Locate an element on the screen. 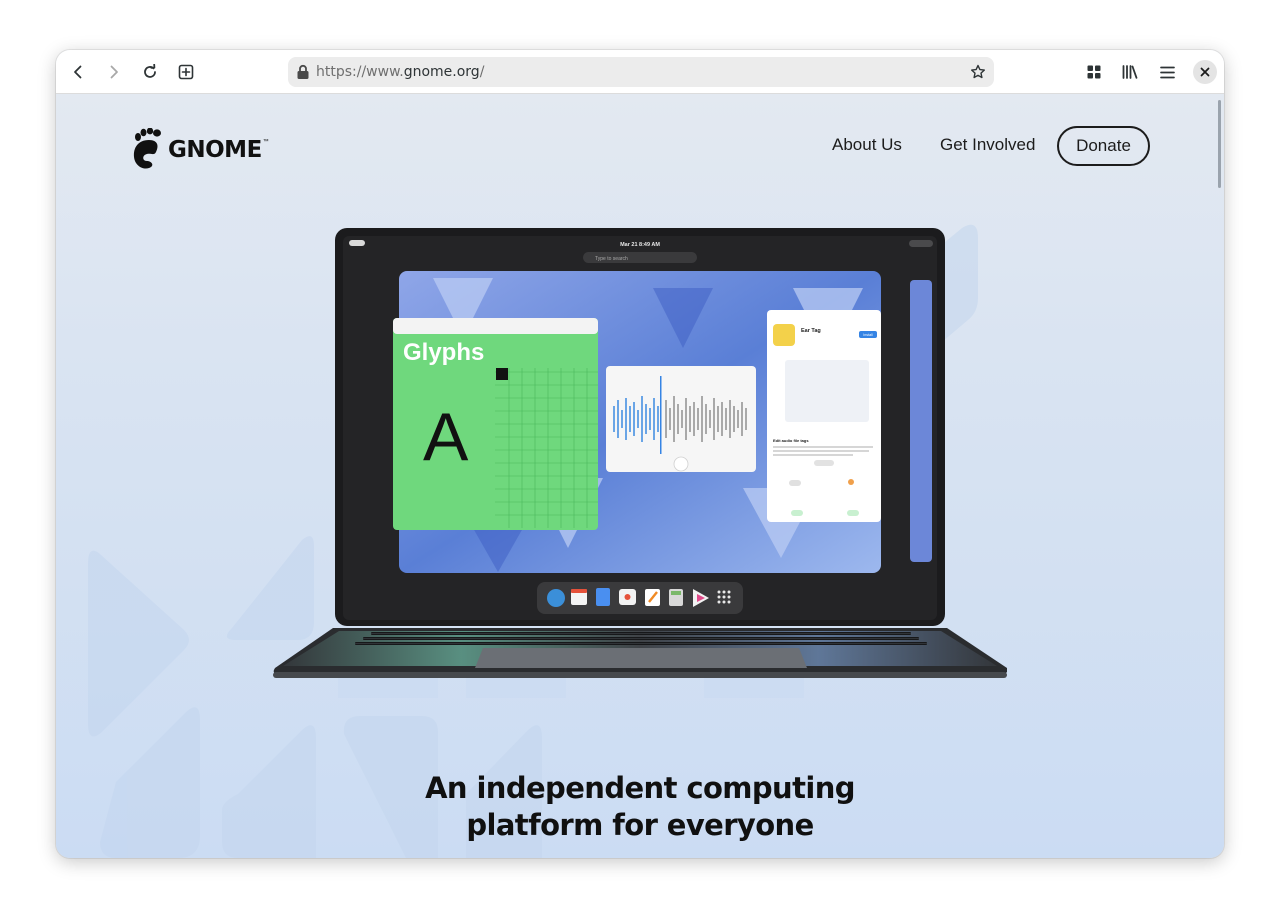 The image size is (1280, 920). close-window-button is located at coordinates (1205, 72).